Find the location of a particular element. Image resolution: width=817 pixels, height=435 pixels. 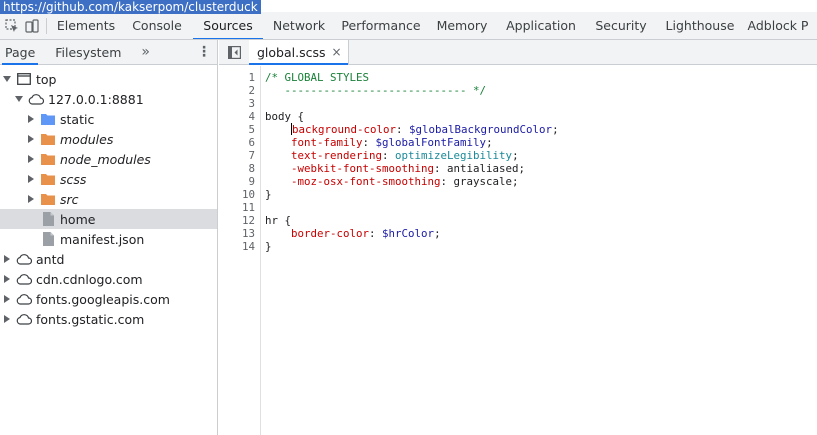

line-number: 1 is located at coordinates (240, 77).